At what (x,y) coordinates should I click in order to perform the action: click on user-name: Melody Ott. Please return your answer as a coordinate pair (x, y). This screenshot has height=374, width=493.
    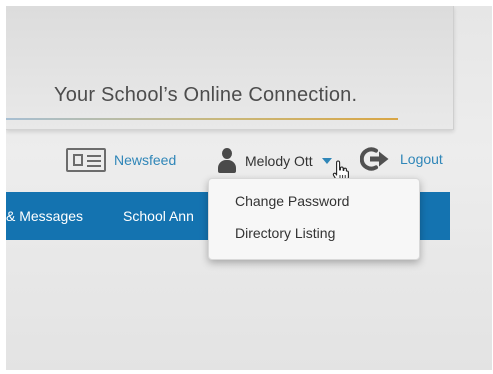
    Looking at the image, I should click on (279, 161).